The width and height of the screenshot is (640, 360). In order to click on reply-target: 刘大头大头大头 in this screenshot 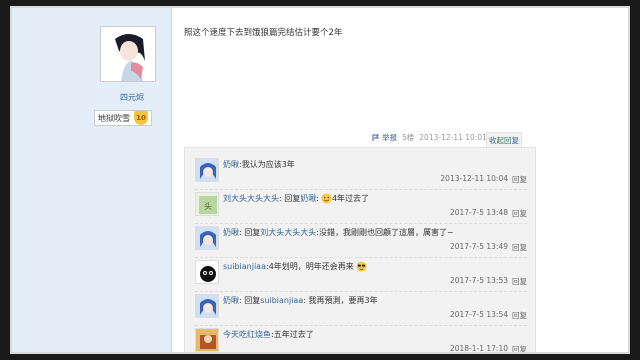, I will do `click(288, 232)`.